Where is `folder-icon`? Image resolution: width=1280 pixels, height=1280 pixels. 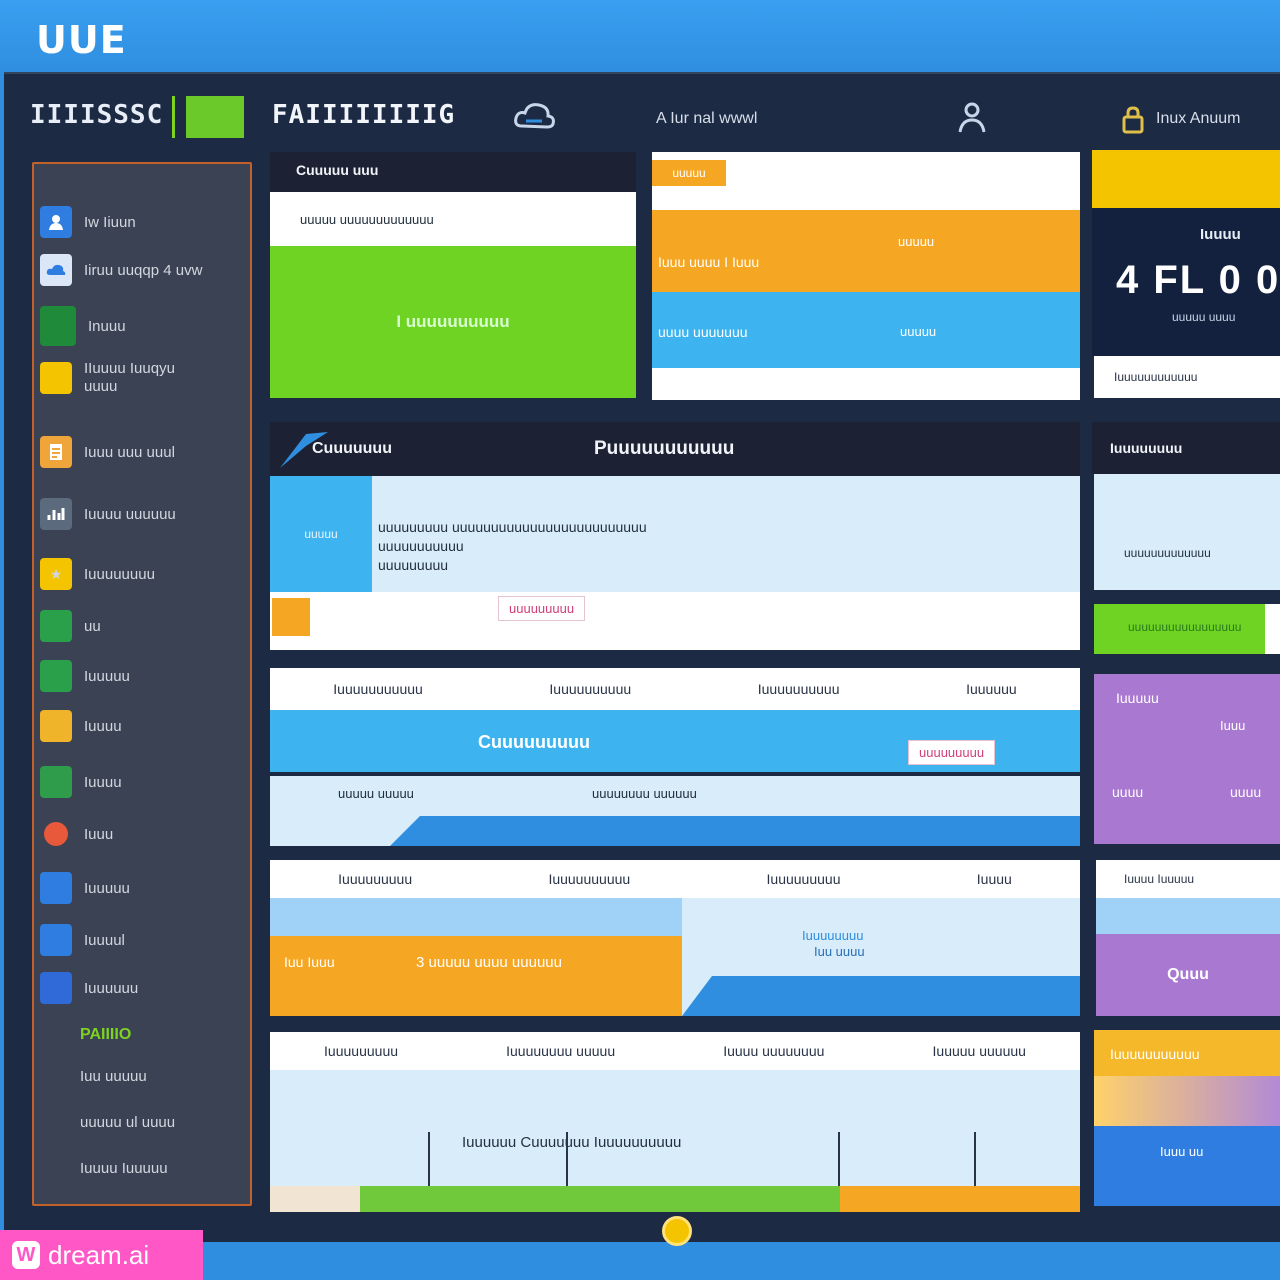
folder-icon is located at coordinates (56, 378).